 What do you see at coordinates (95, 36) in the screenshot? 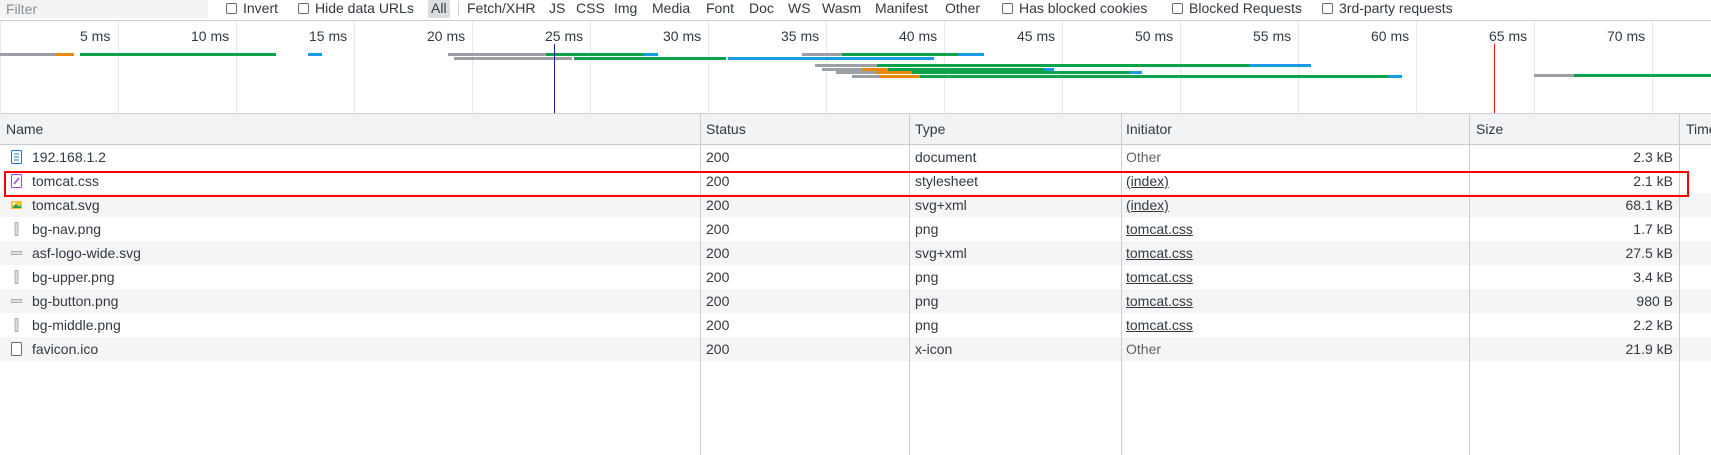
I see `timeline-tick-label: 5 ms` at bounding box center [95, 36].